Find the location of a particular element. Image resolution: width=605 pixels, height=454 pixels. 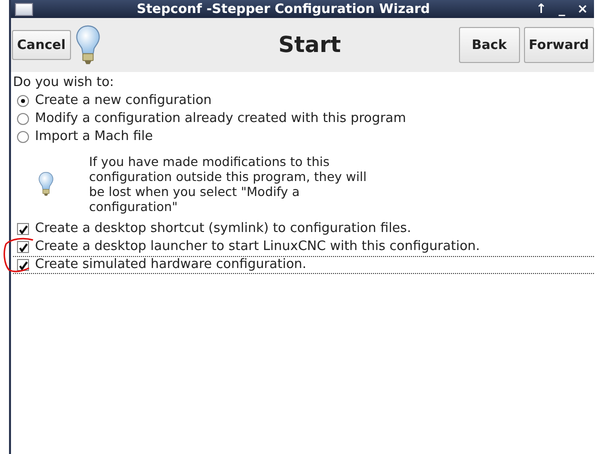

option-label: Import a Mach file is located at coordinates (94, 137).